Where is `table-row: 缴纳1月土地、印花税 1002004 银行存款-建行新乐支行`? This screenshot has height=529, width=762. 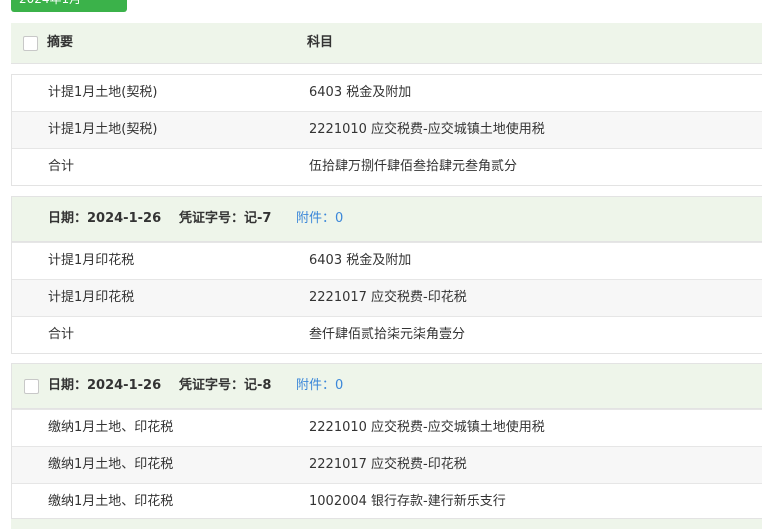 table-row: 缴纳1月土地、印花税 1002004 银行存款-建行新乐支行 is located at coordinates (387, 501).